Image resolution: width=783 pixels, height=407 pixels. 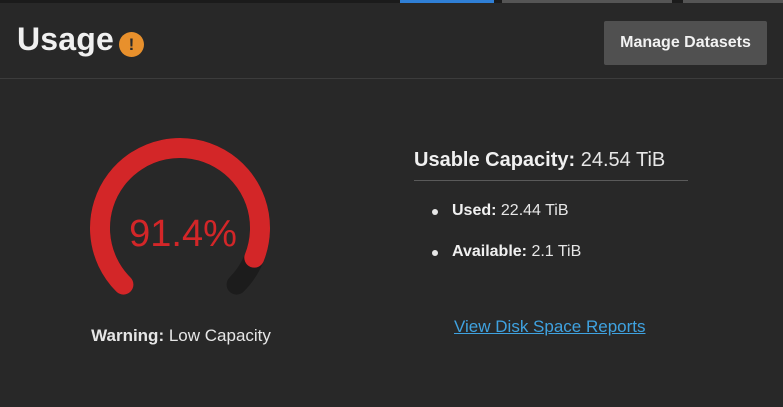 I want to click on warning-icon: !, so click(x=131, y=44).